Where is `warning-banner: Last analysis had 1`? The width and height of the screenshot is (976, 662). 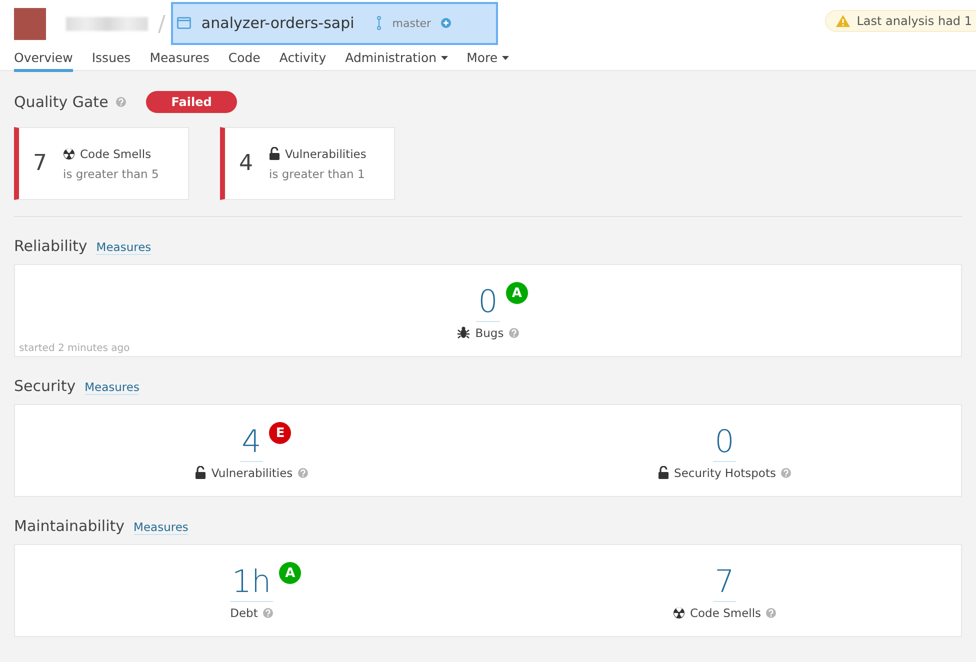 warning-banner: Last analysis had 1 is located at coordinates (900, 21).